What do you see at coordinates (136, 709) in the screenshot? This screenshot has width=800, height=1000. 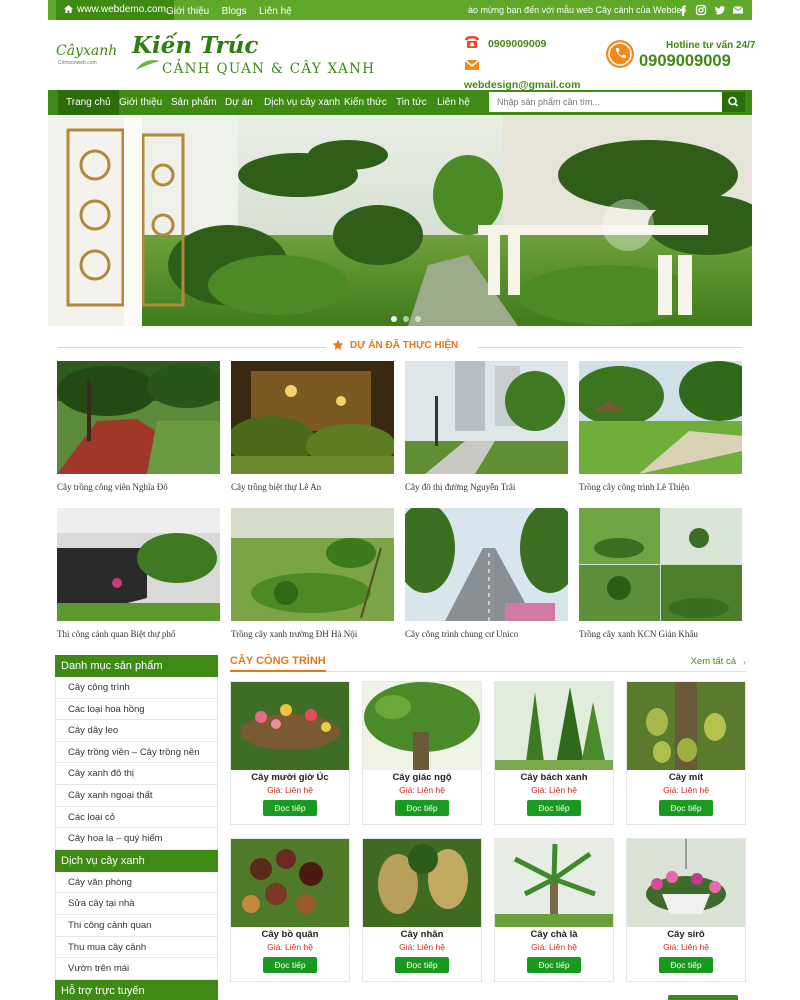 I see `sidebar-item-hoa-hong: Các loại hoa hồng` at bounding box center [136, 709].